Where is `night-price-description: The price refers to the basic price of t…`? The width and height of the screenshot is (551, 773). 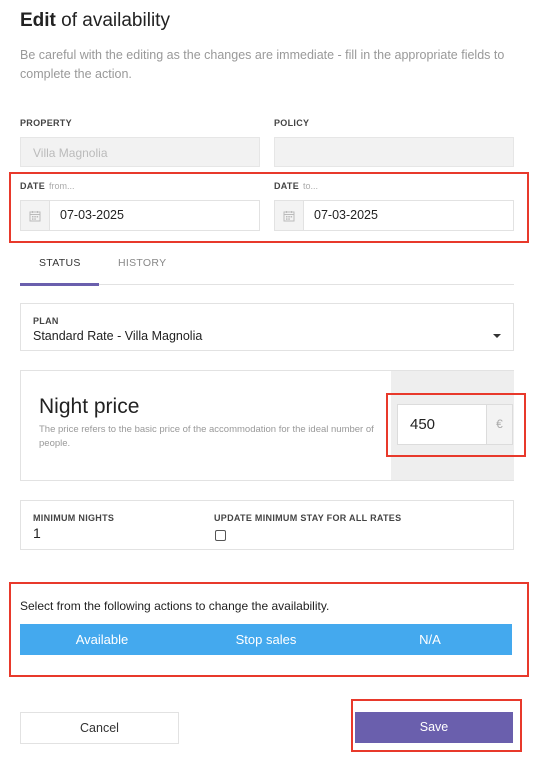
night-price-description: The price refers to the basic price of t… is located at coordinates (206, 436).